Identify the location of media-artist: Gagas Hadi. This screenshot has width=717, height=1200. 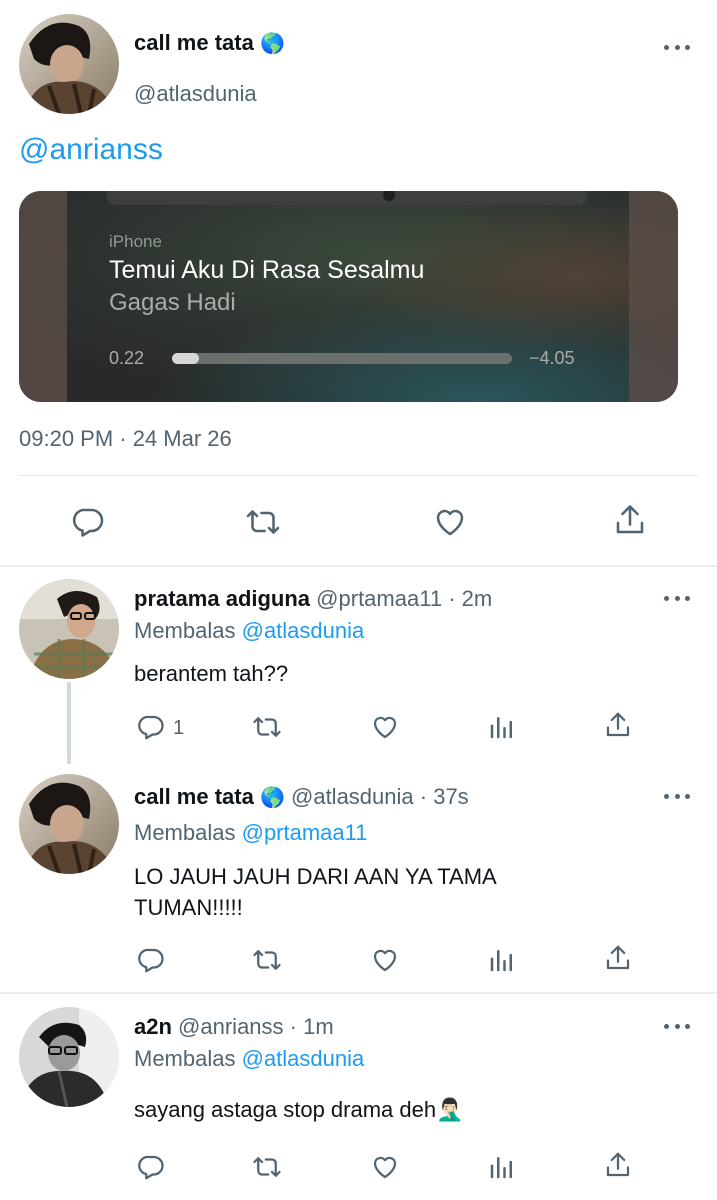
(172, 302).